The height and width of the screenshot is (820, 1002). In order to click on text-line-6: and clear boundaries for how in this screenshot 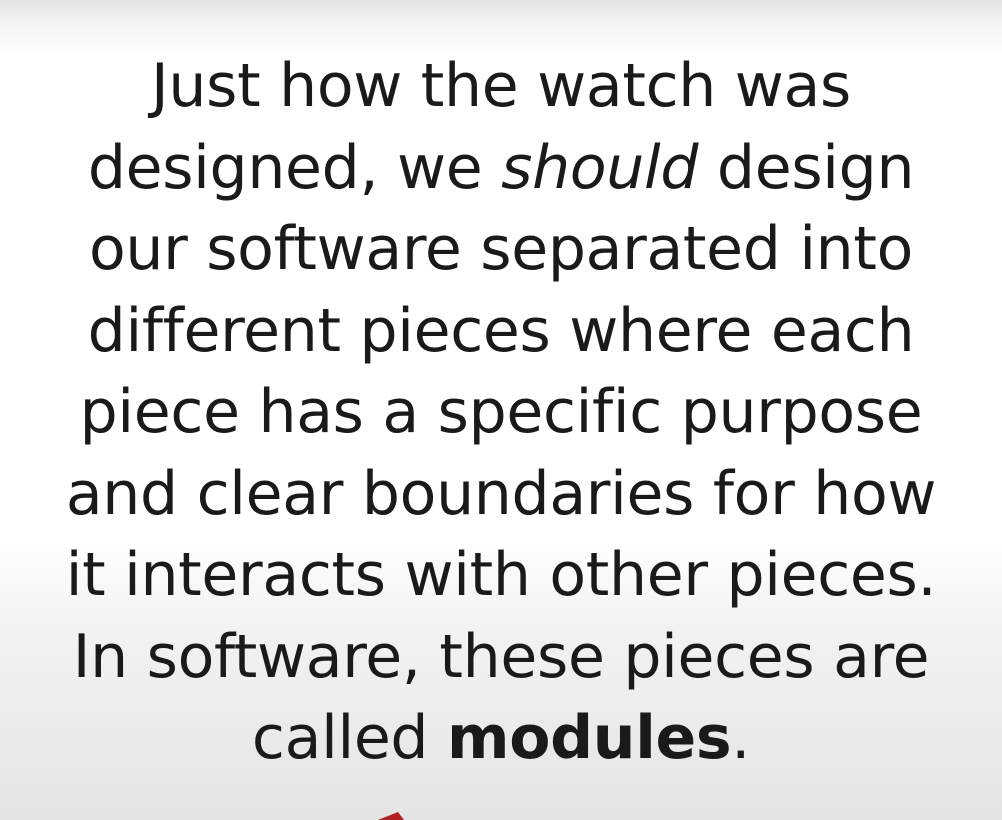, I will do `click(501, 493)`.